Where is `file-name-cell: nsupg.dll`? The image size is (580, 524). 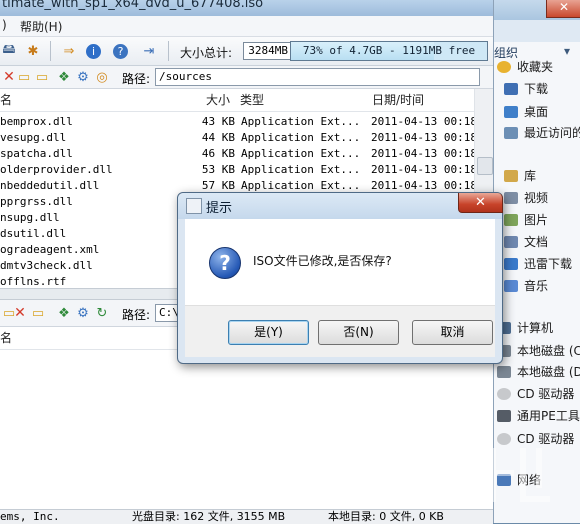
file-name-cell: nsupg.dll is located at coordinates (30, 217).